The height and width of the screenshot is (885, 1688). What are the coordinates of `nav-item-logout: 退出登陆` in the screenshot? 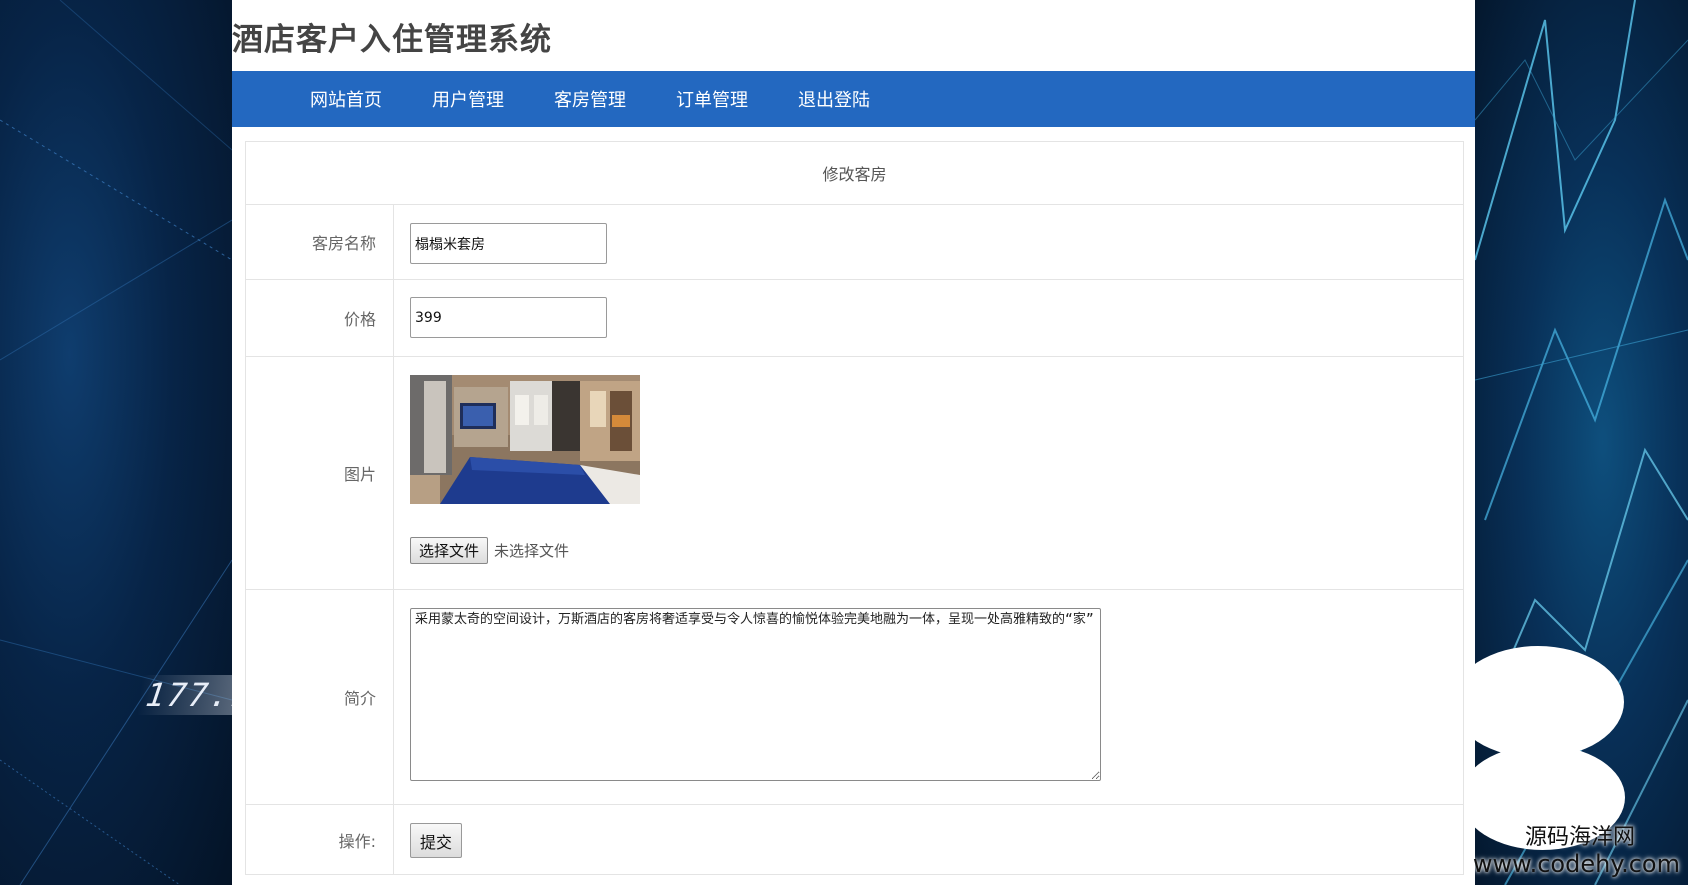 It's located at (834, 99).